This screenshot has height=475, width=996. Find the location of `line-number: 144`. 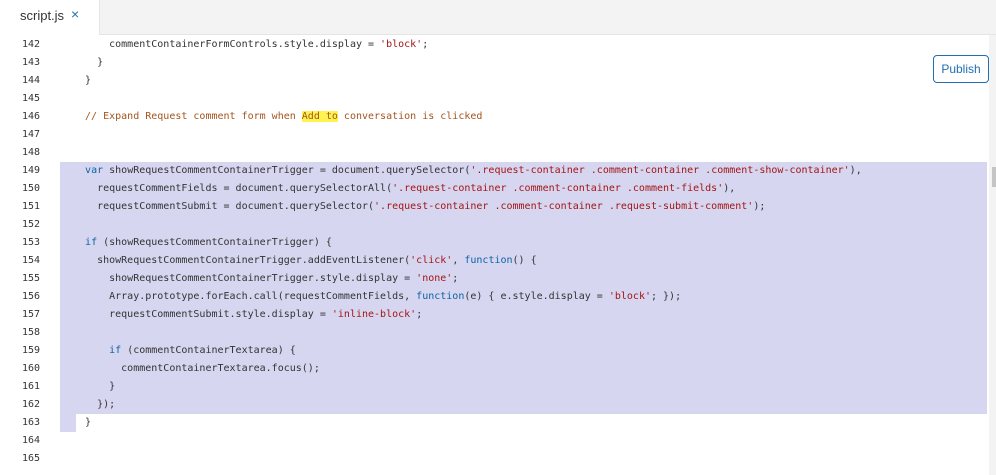

line-number: 144 is located at coordinates (30, 80).